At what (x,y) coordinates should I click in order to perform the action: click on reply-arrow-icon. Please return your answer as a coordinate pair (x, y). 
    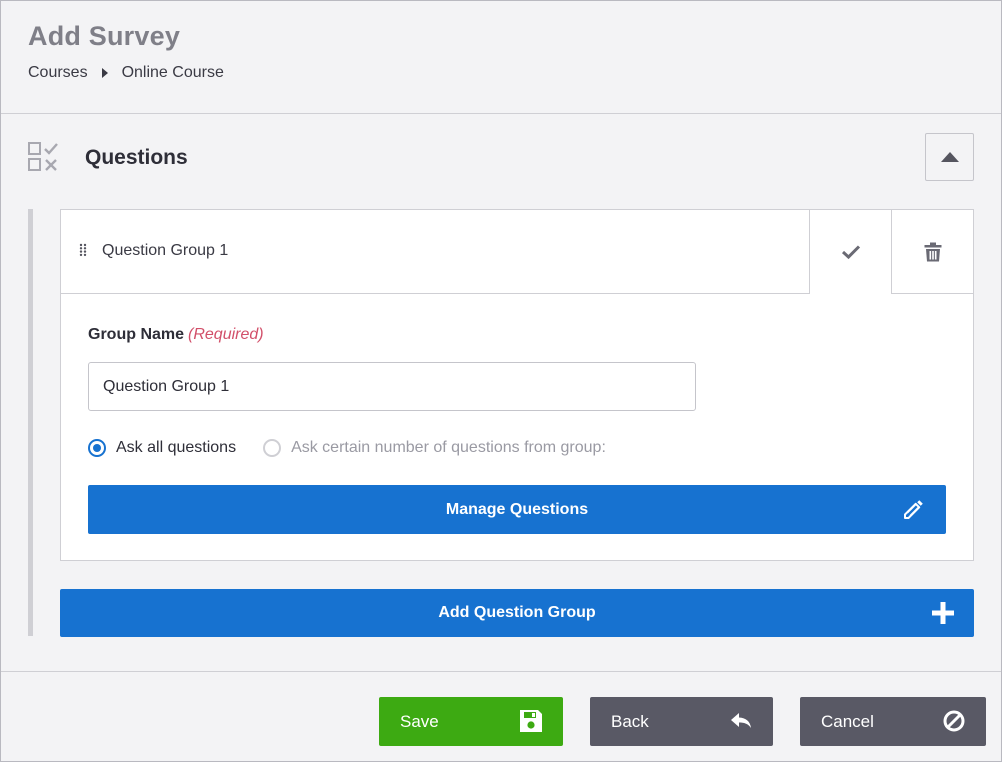
    Looking at the image, I should click on (741, 720).